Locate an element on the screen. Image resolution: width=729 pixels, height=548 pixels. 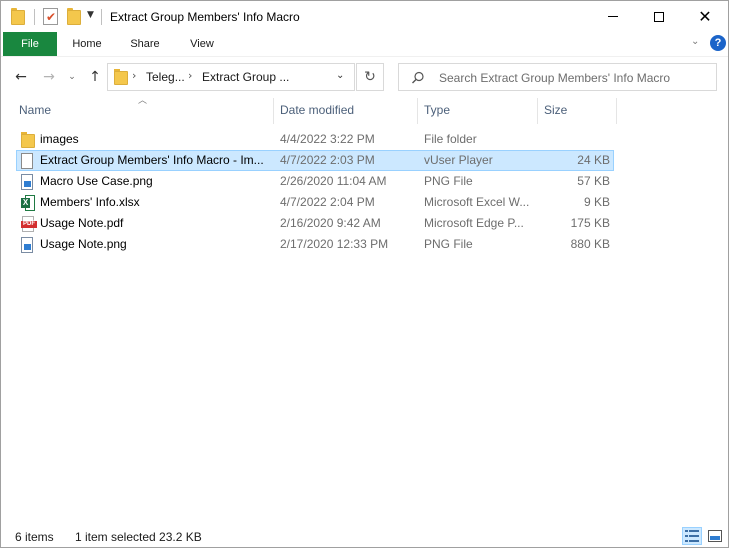
file-type: vUser Player is located at coordinates (458, 160).